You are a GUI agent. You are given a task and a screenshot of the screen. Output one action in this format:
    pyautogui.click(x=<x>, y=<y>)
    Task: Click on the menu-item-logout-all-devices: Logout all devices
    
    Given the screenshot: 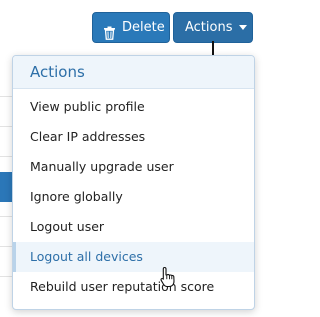 What is the action you would take?
    pyautogui.click(x=133, y=257)
    